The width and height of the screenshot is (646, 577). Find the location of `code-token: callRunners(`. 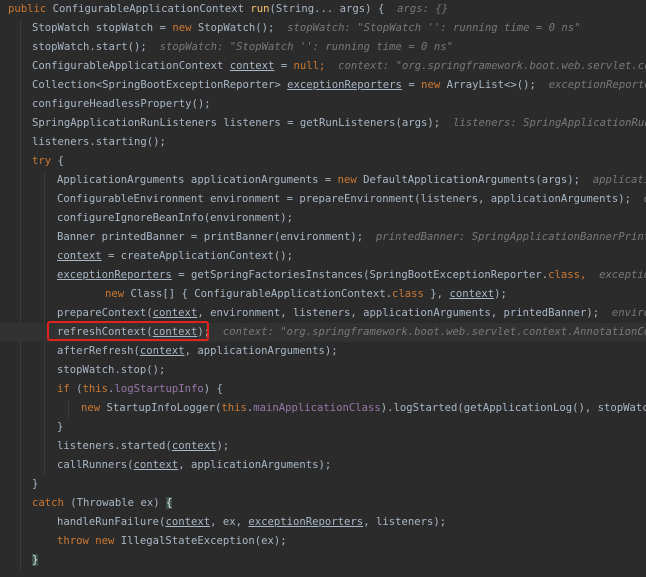

code-token: callRunners( is located at coordinates (95, 465).